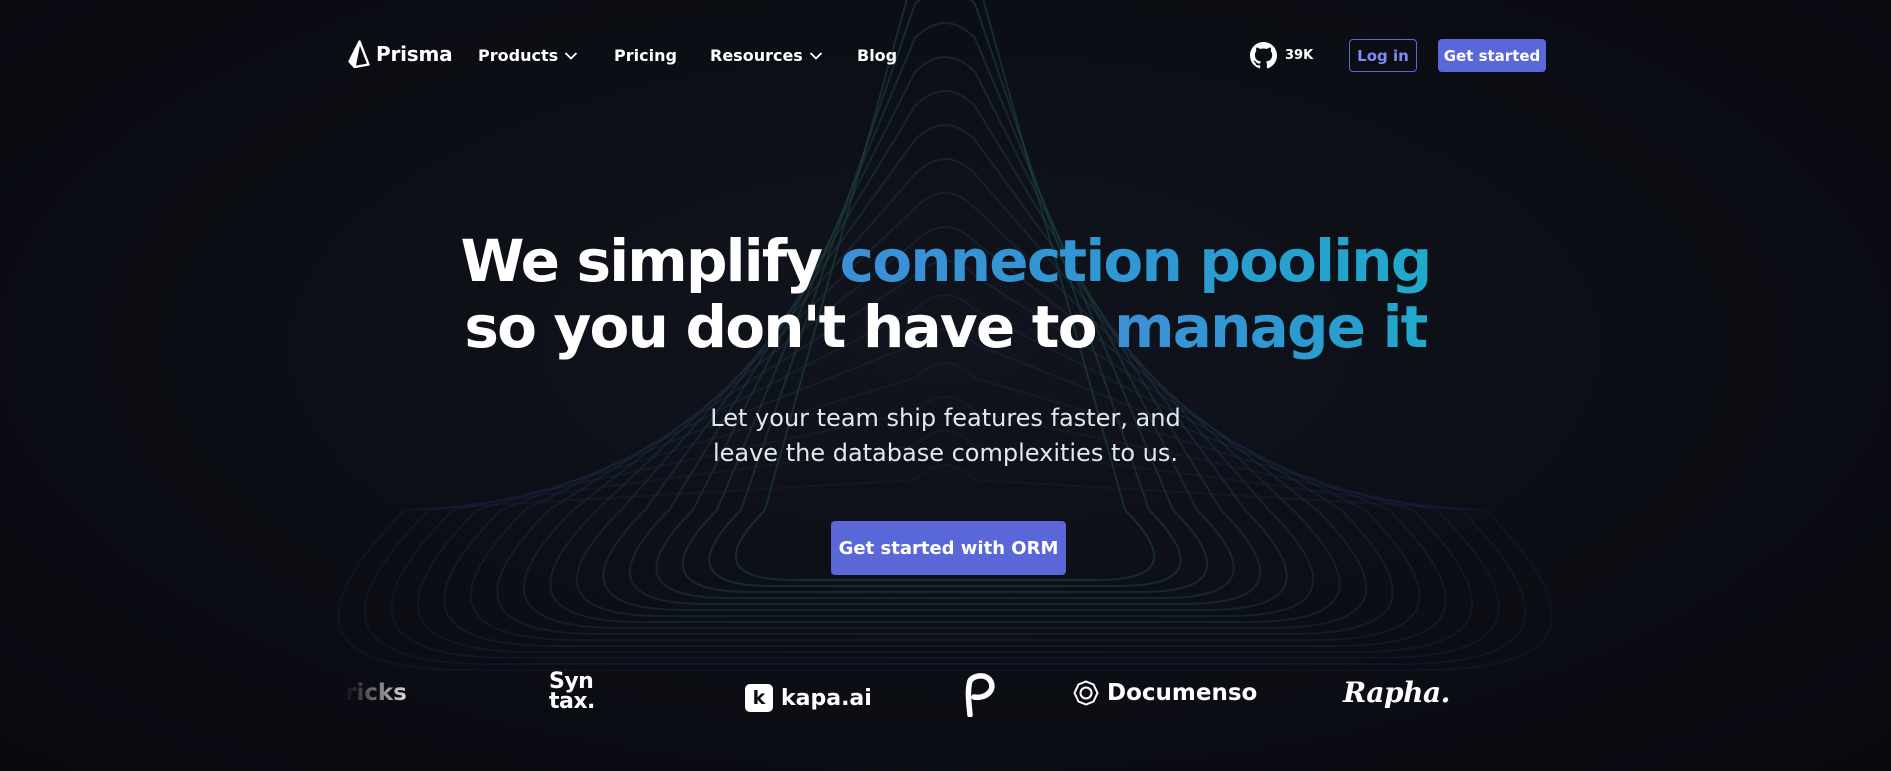  I want to click on nav-pricing: Pricing, so click(645, 55).